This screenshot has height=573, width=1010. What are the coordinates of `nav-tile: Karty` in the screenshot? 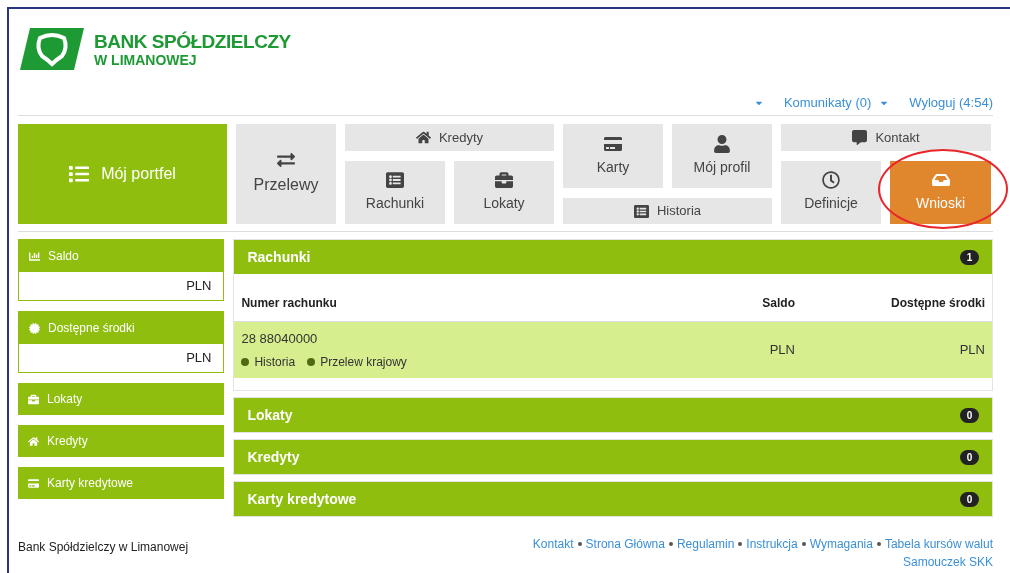 It's located at (613, 156).